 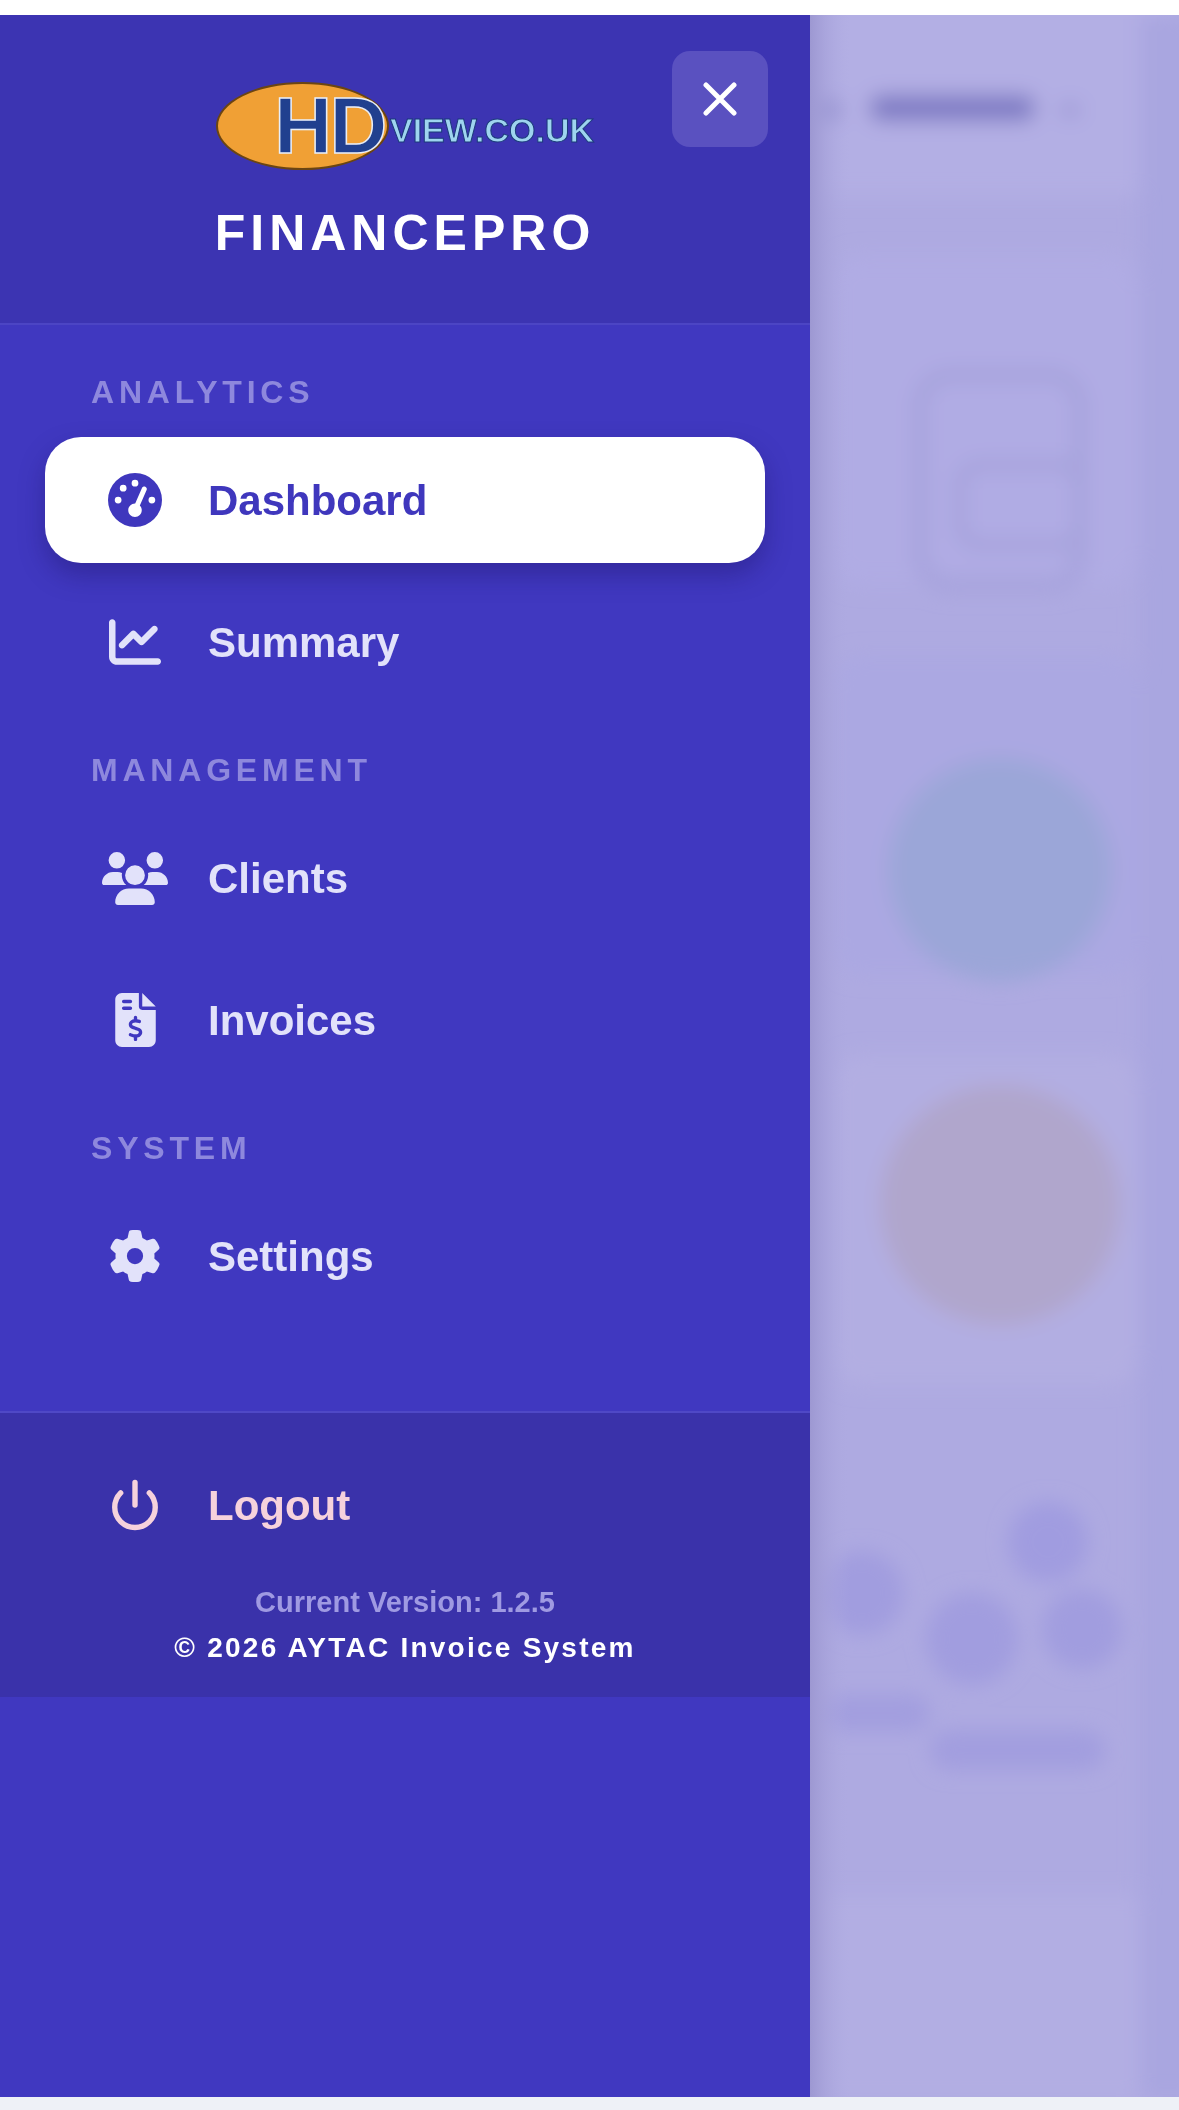 I want to click on nav-item: Invoices, so click(x=405, y=1020).